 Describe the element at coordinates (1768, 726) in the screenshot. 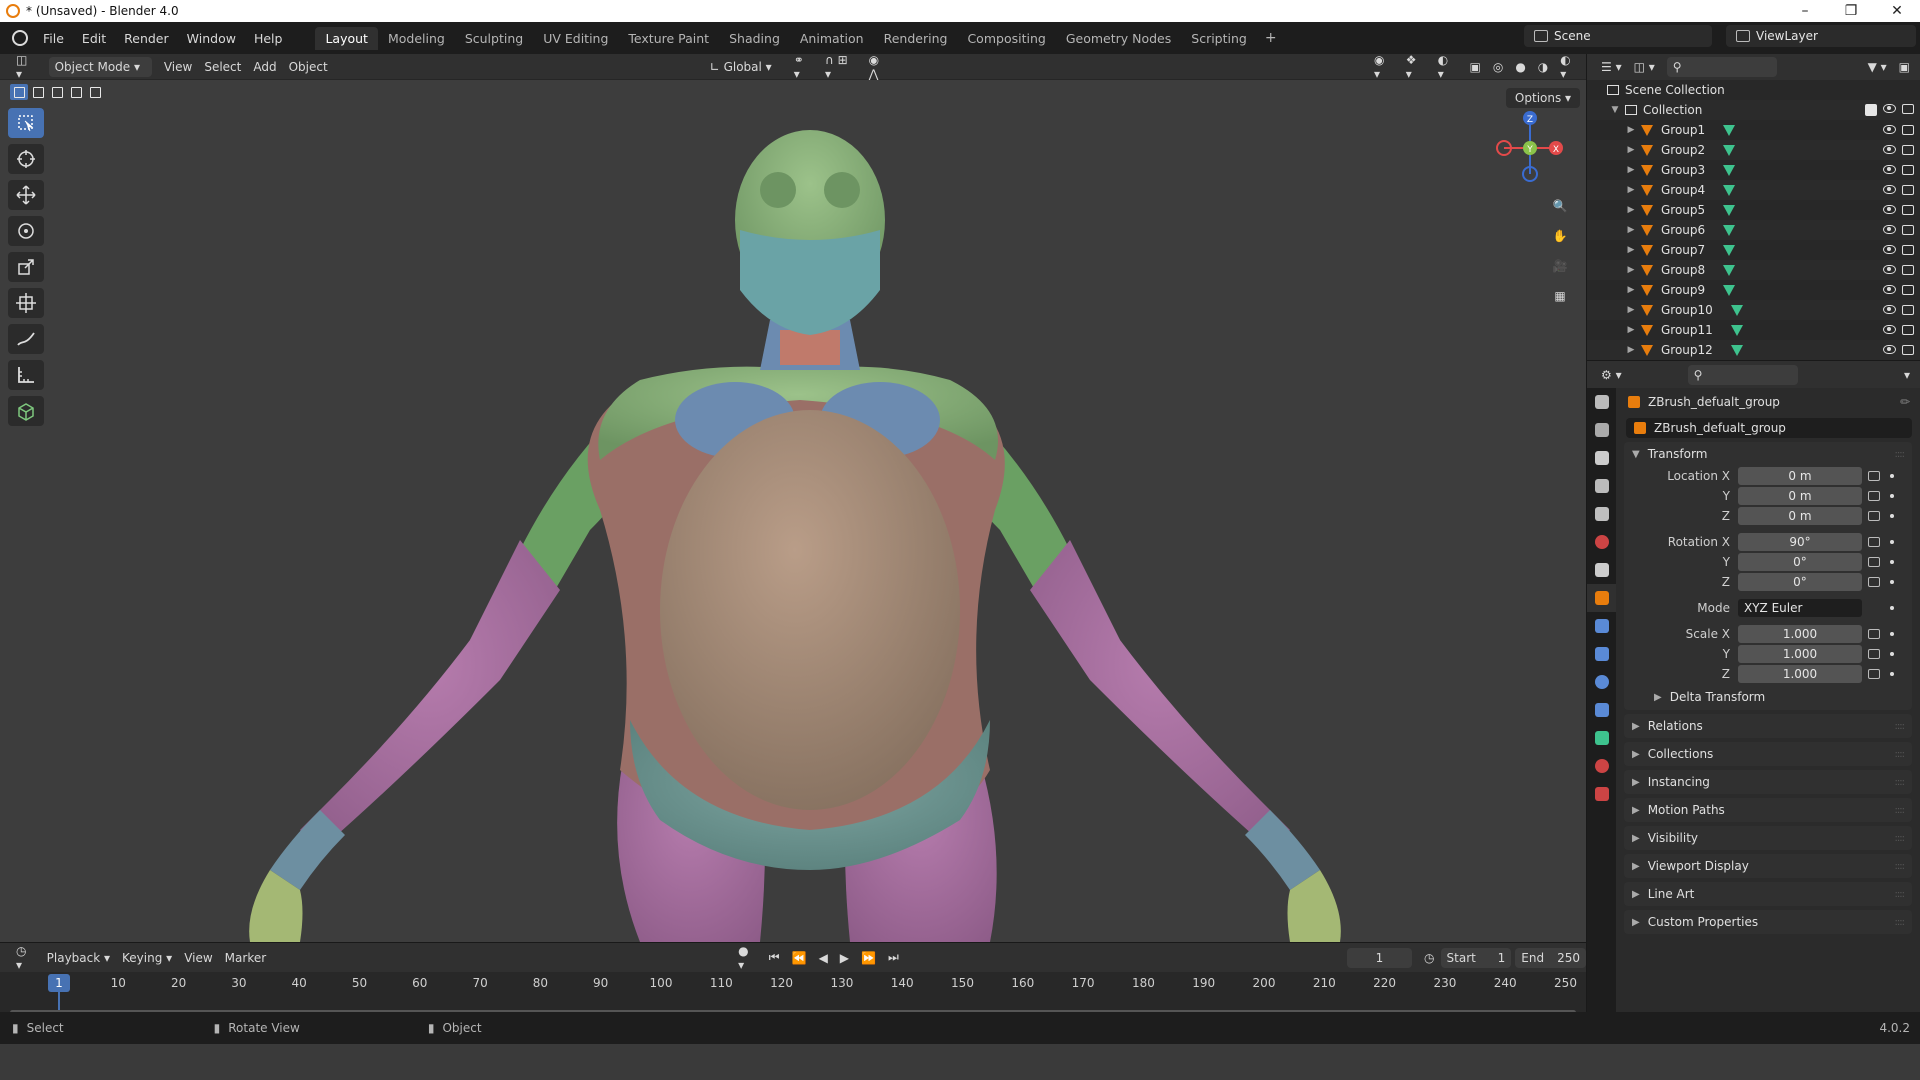

I see `panel-relations: ▶ Relations::::` at that location.